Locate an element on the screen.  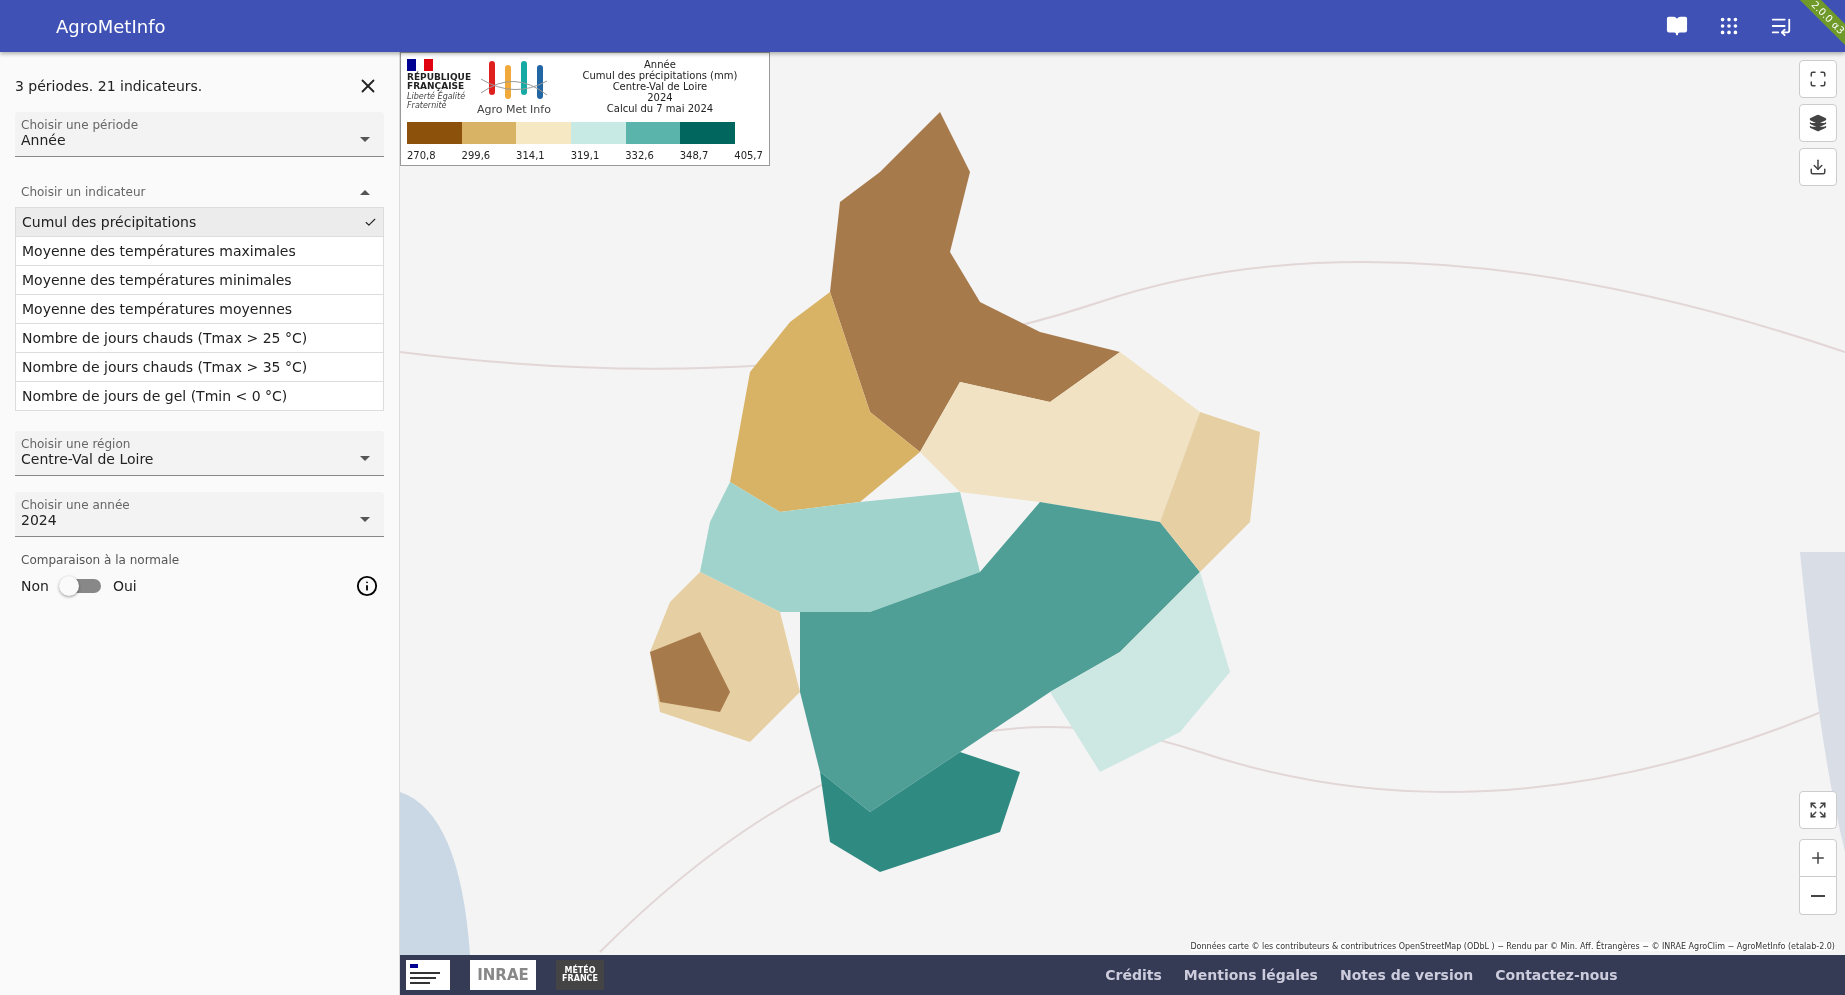
legend-tick: 319,1 is located at coordinates (585, 155).